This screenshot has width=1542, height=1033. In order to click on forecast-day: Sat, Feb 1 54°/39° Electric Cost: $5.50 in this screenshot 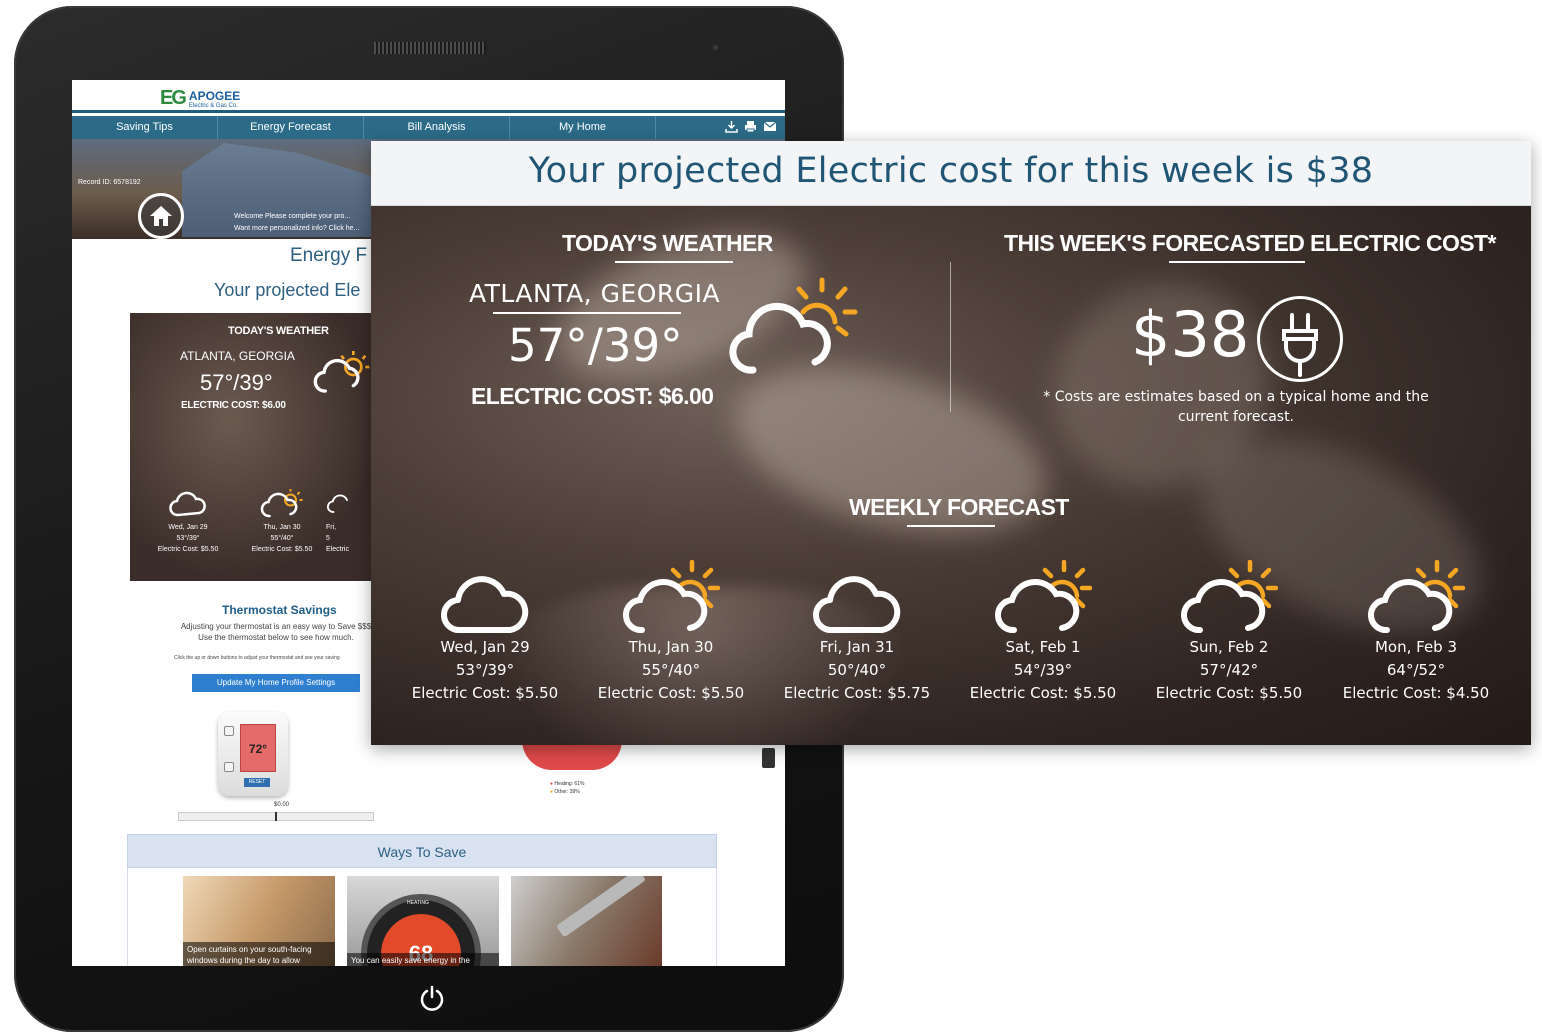, I will do `click(1043, 627)`.